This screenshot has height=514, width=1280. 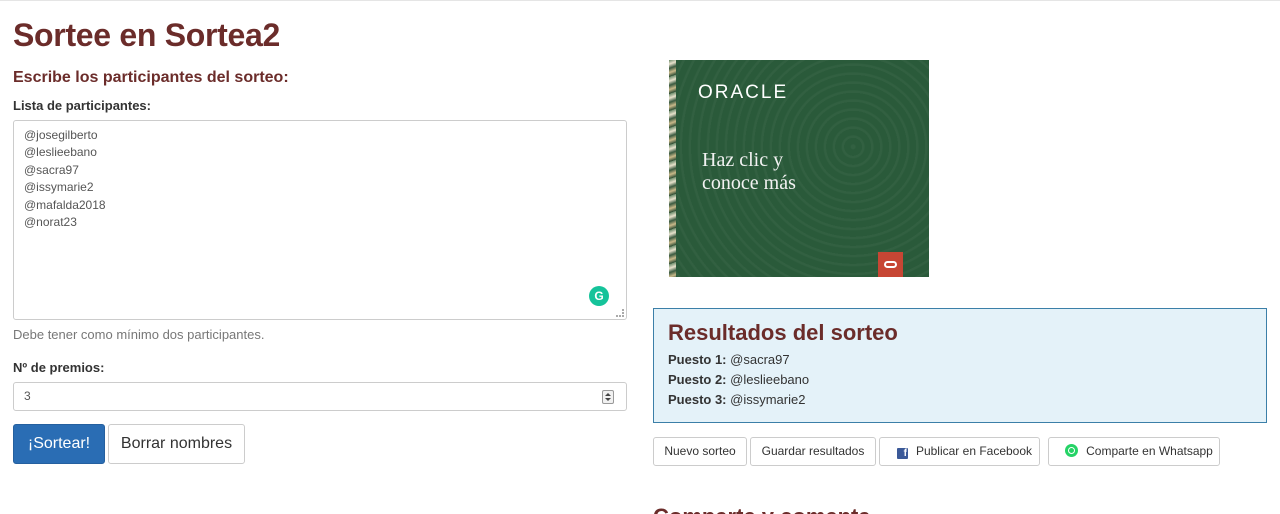 I want to click on participants-label: Lista de participantes:, so click(x=82, y=105).